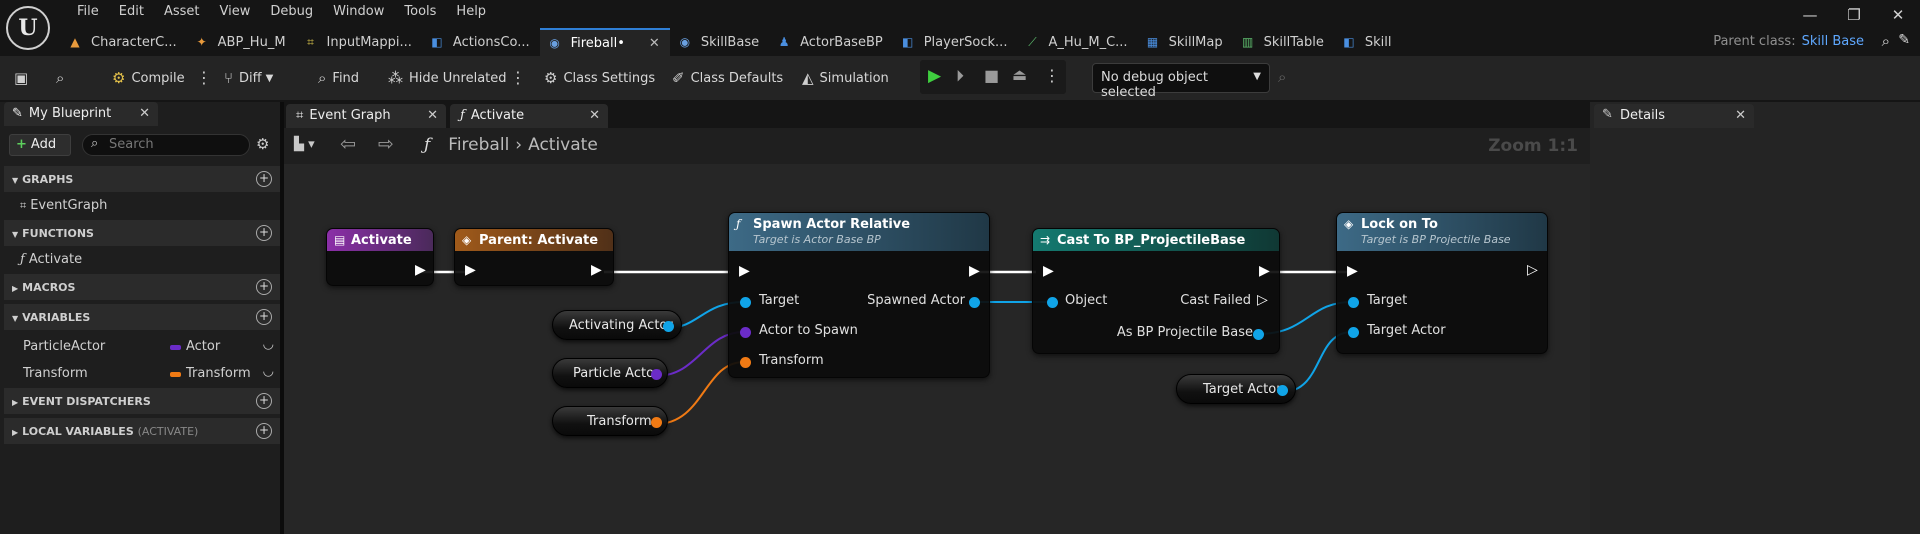 The height and width of the screenshot is (534, 1920). I want to click on variable-row-transform: Transform Transform ◡, so click(142, 374).